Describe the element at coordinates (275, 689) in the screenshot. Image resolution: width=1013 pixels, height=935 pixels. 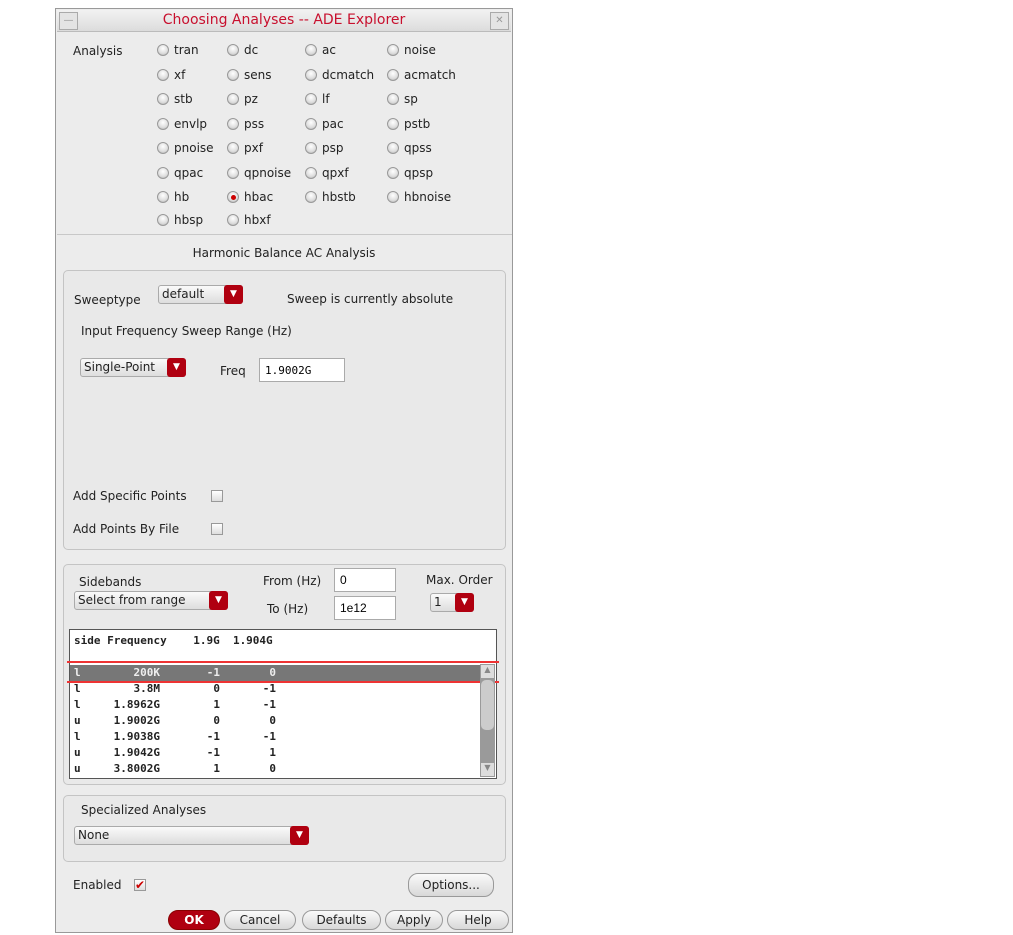
I see `table-row: l 3.8M 0 -1` at that location.